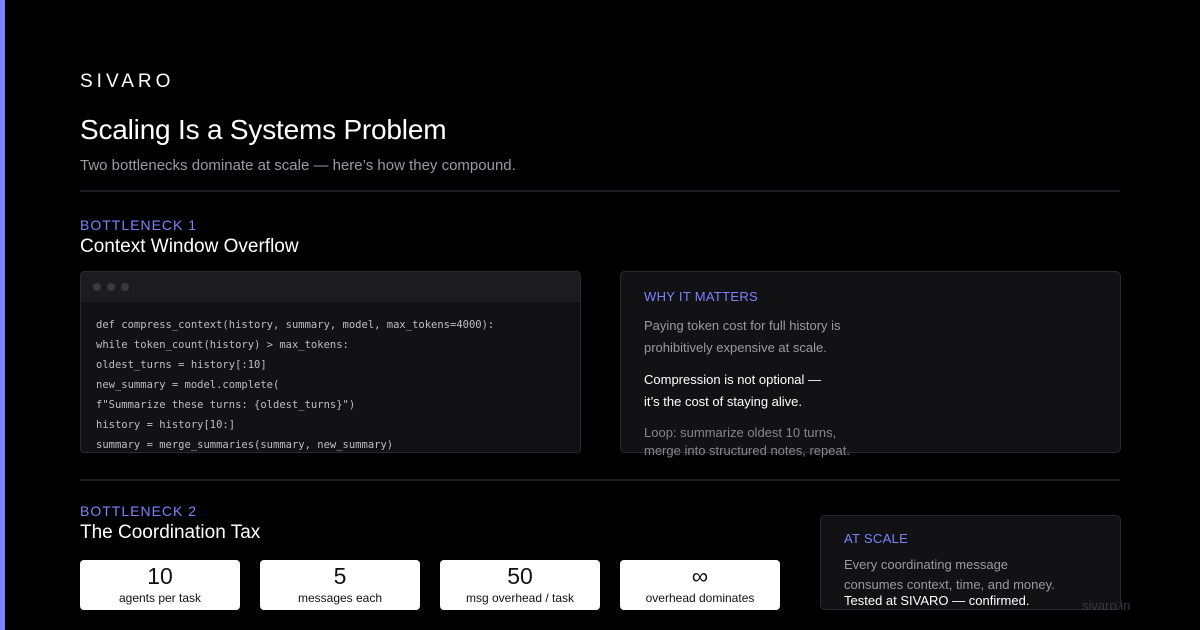  Describe the element at coordinates (723, 401) in the screenshot. I see `why-p2-line: it’s the cost of staying alive.` at that location.